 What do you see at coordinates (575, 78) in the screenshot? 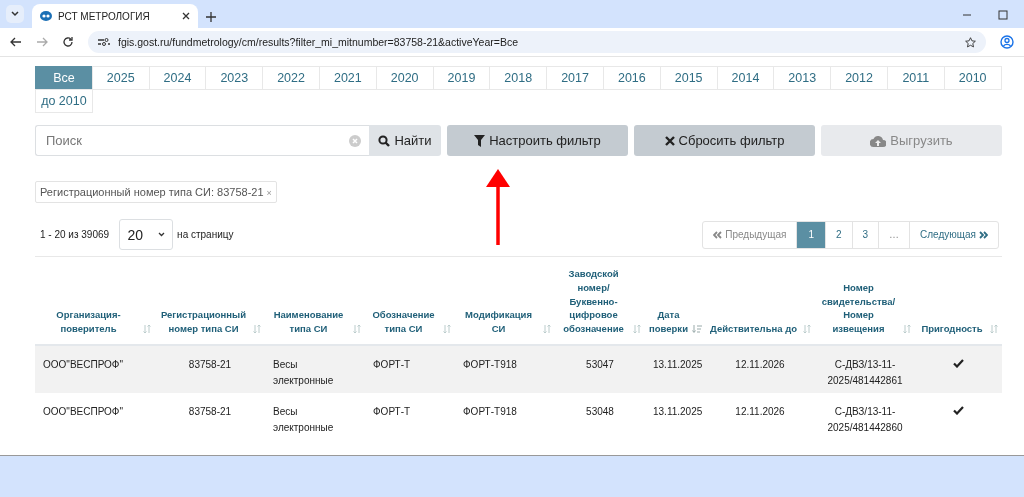
I see `year-tab: 2017` at bounding box center [575, 78].